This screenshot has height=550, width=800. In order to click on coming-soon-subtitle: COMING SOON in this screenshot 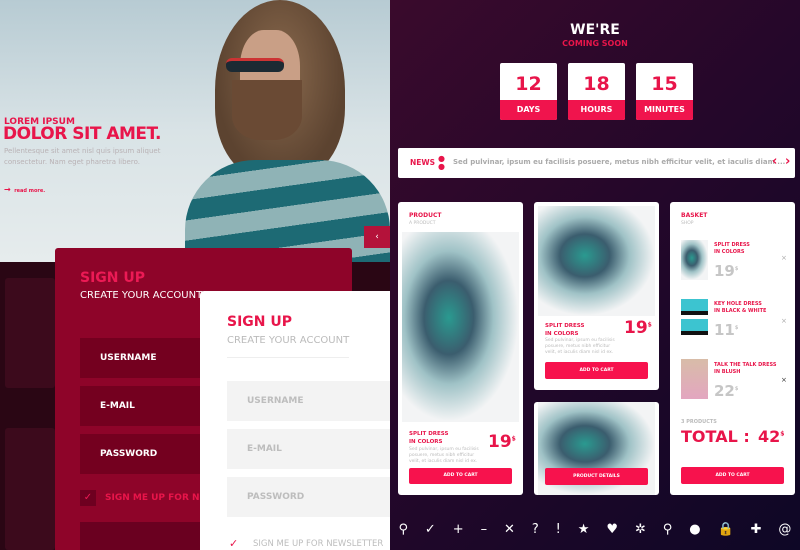, I will do `click(595, 43)`.